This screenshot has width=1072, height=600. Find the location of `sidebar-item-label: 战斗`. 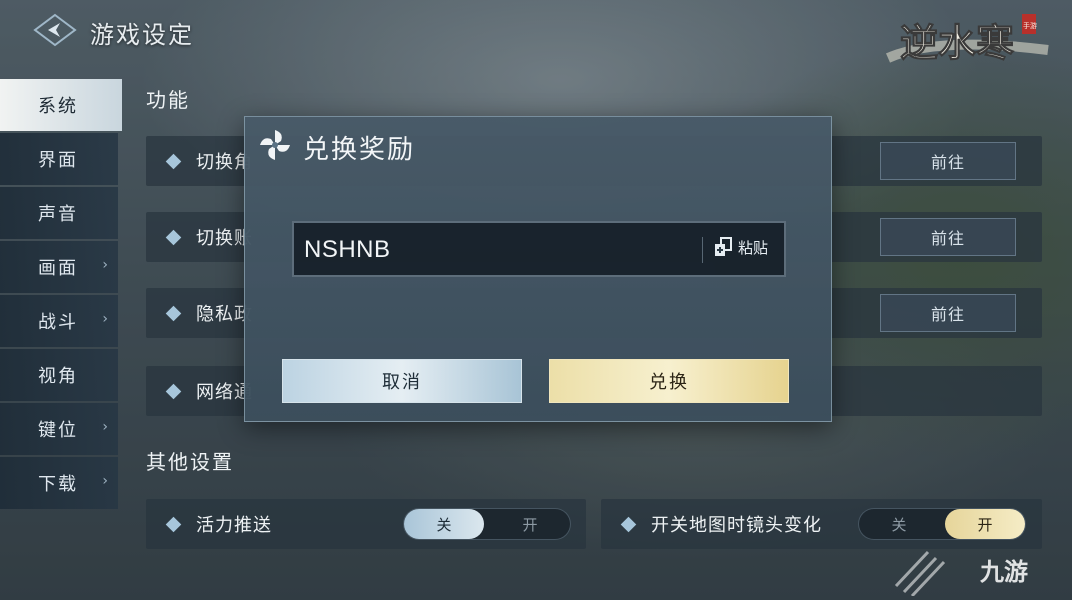

sidebar-item-label: 战斗 is located at coordinates (58, 322).